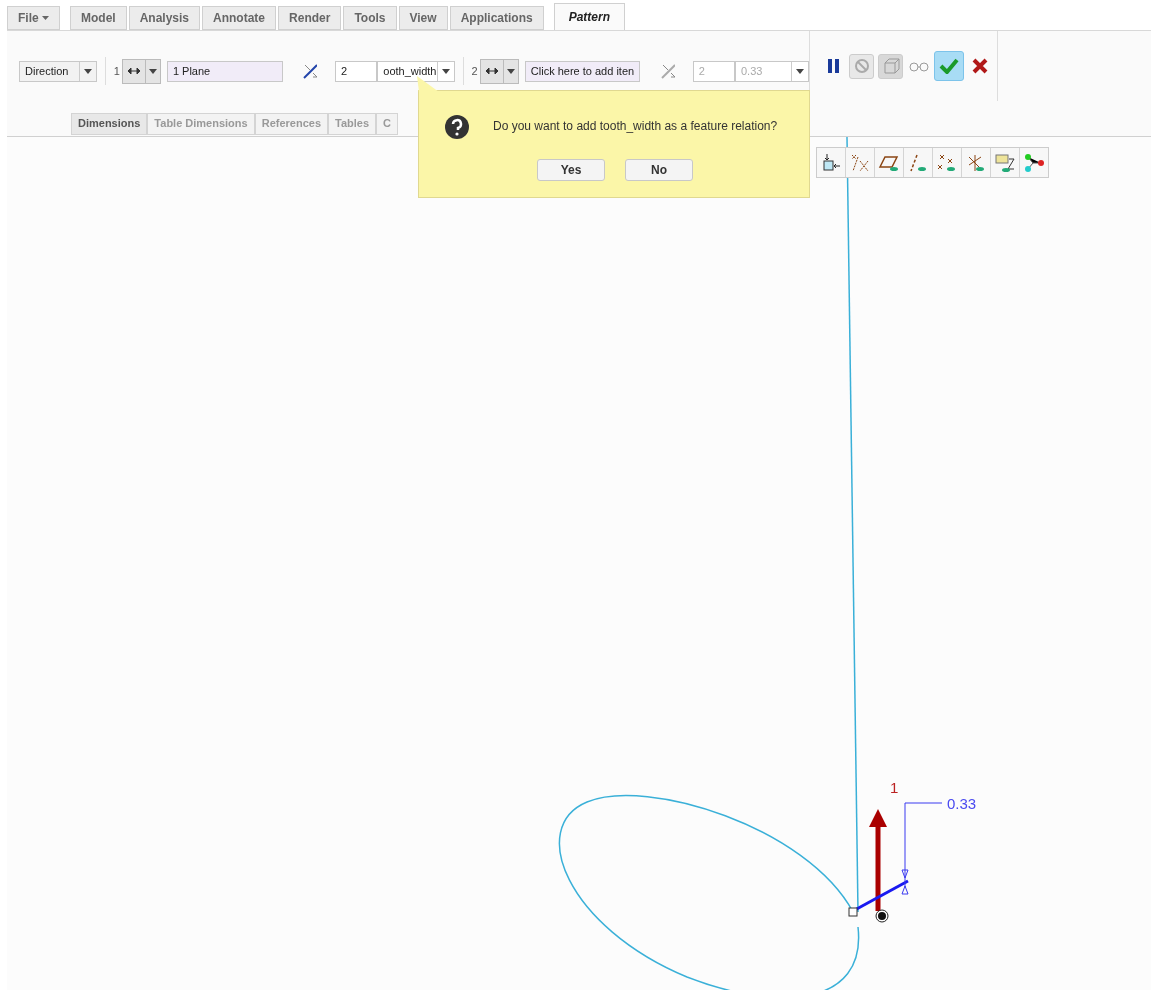 The width and height of the screenshot is (1151, 990). Describe the element at coordinates (962, 803) in the screenshot. I see `dimension-label: 0.33` at that location.